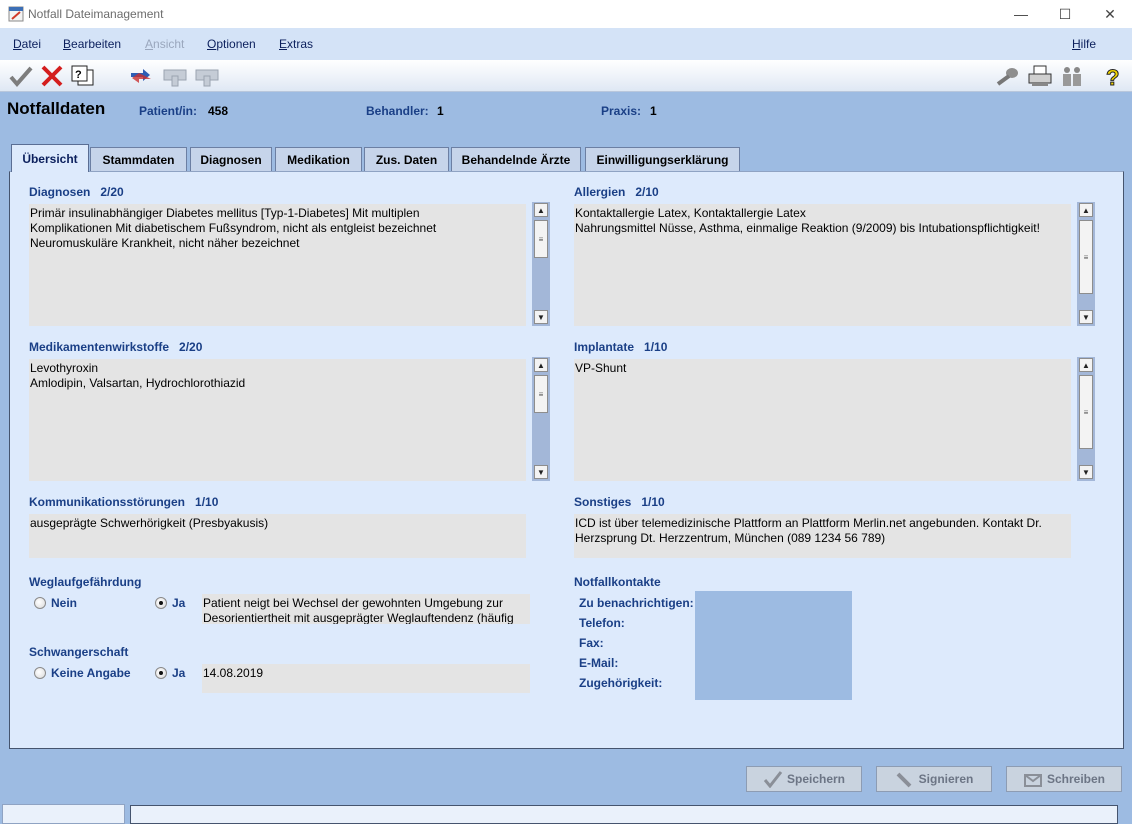 This screenshot has width=1132, height=824. What do you see at coordinates (27, 44) in the screenshot?
I see `menu-datei: Datei` at bounding box center [27, 44].